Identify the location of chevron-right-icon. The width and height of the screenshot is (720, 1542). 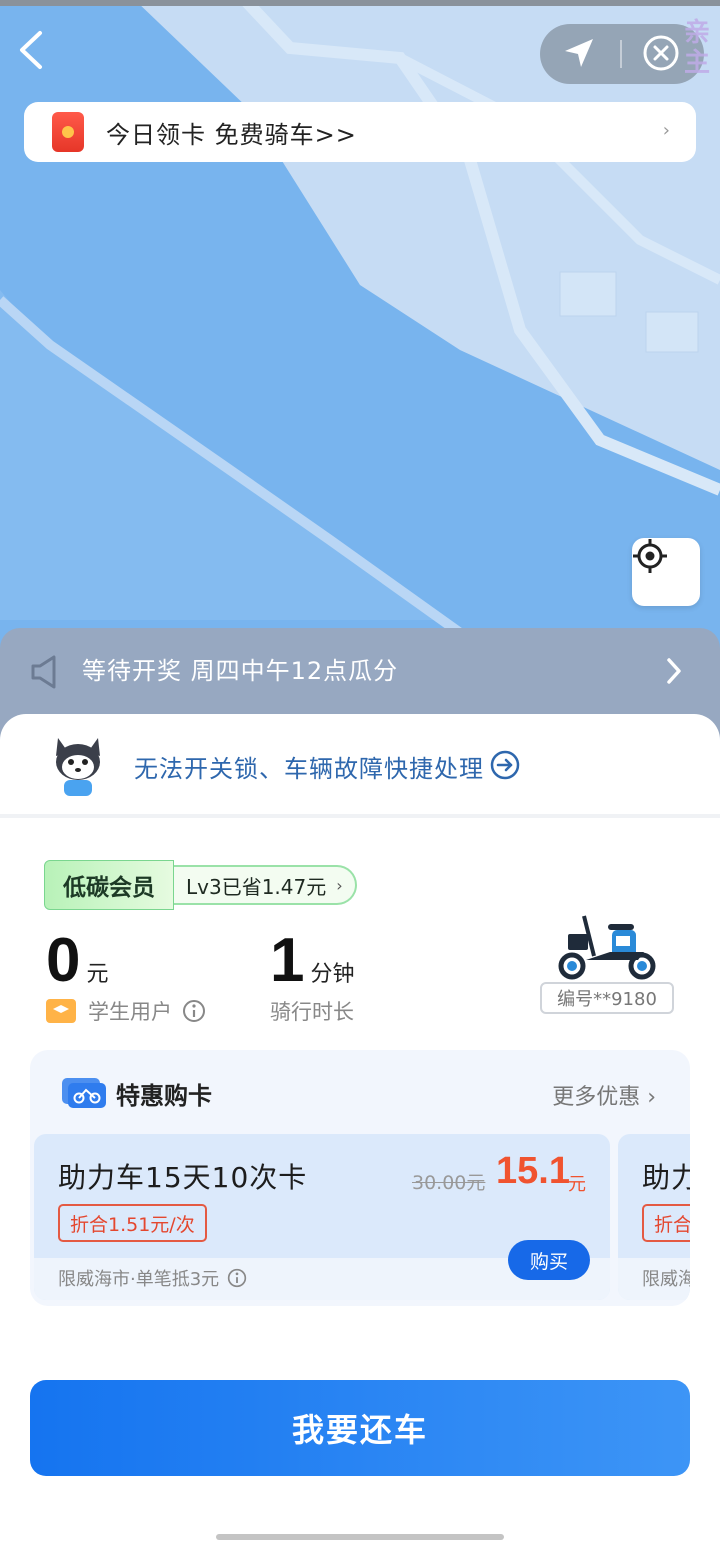
(674, 671).